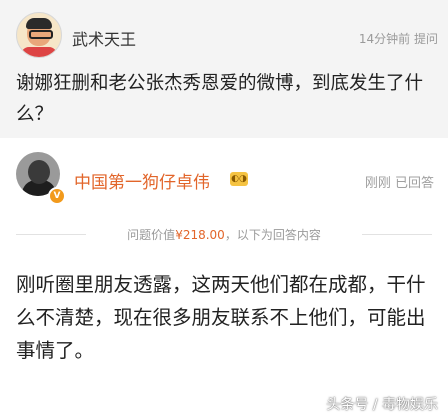 The height and width of the screenshot is (420, 448). Describe the element at coordinates (57, 196) in the screenshot. I see `vip-badge-icon: V` at that location.